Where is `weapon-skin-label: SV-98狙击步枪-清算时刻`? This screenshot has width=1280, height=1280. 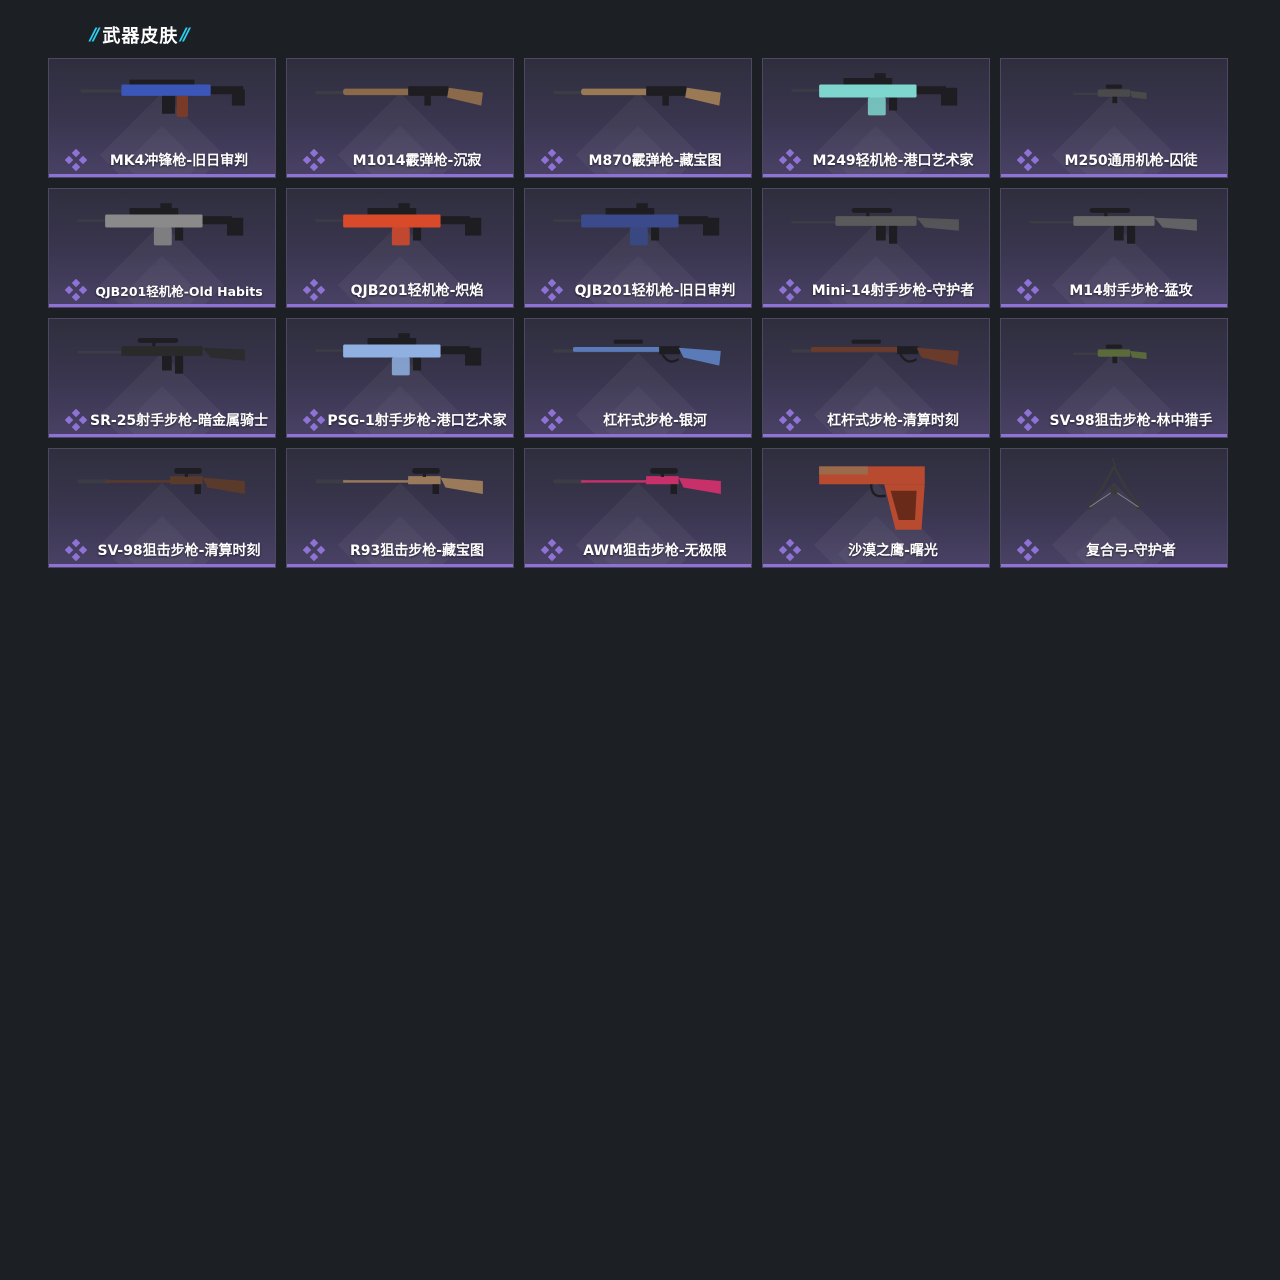
weapon-skin-label: SV-98狙击步枪-清算时刻 is located at coordinates (179, 551).